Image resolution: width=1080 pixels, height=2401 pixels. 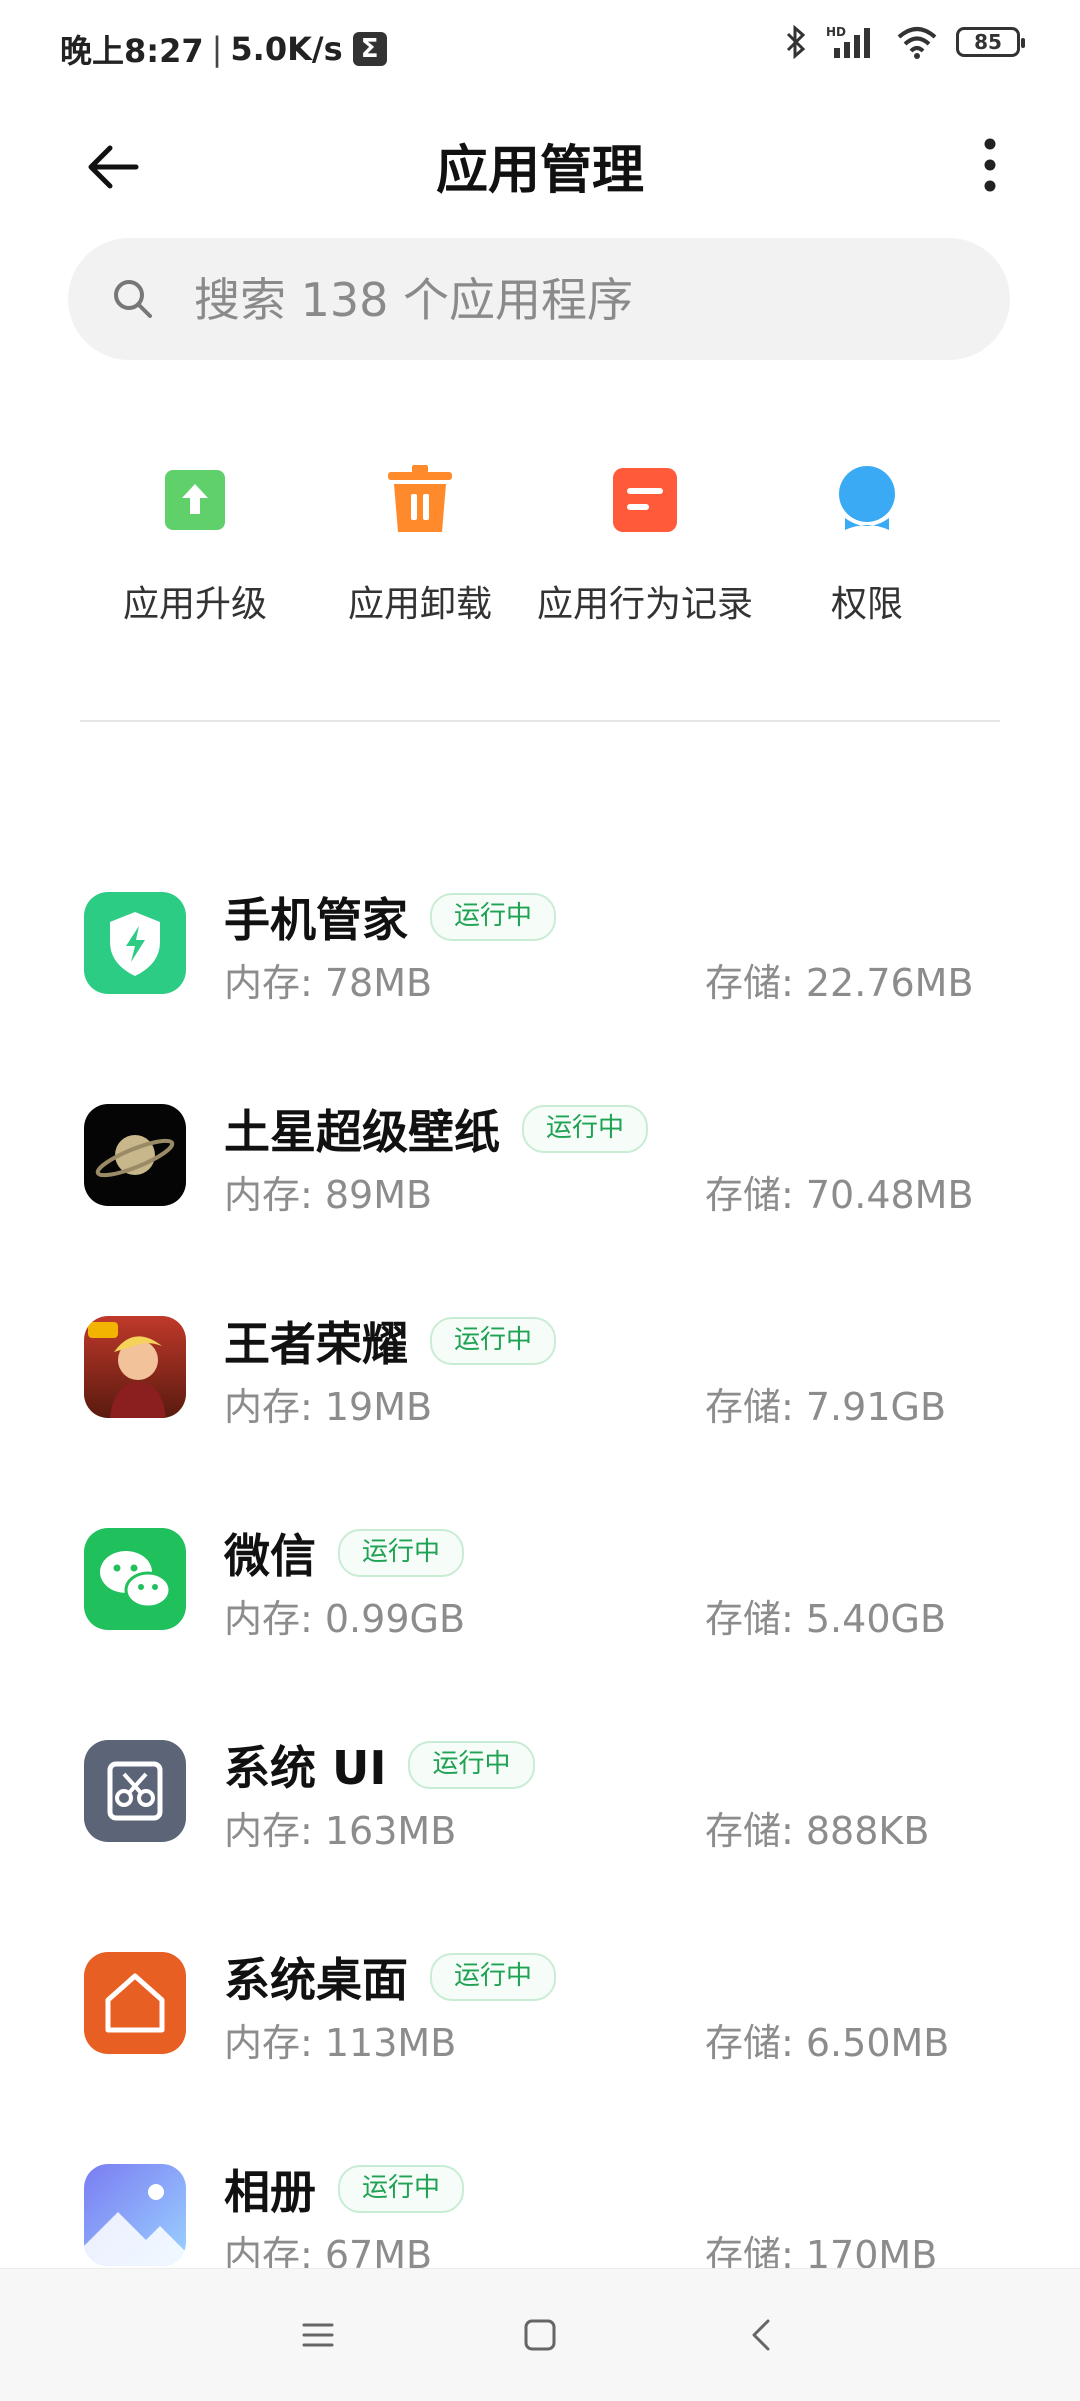 What do you see at coordinates (132, 51) in the screenshot?
I see `status-time: 晚上8:27` at bounding box center [132, 51].